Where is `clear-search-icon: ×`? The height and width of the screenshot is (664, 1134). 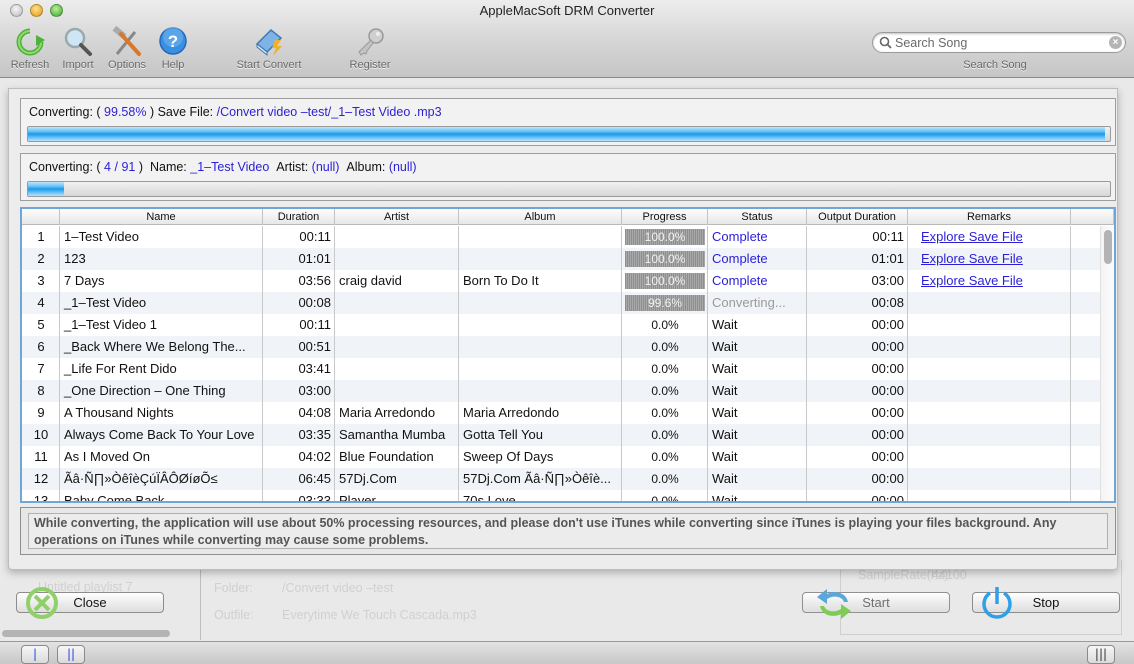
clear-search-icon: × is located at coordinates (1115, 42).